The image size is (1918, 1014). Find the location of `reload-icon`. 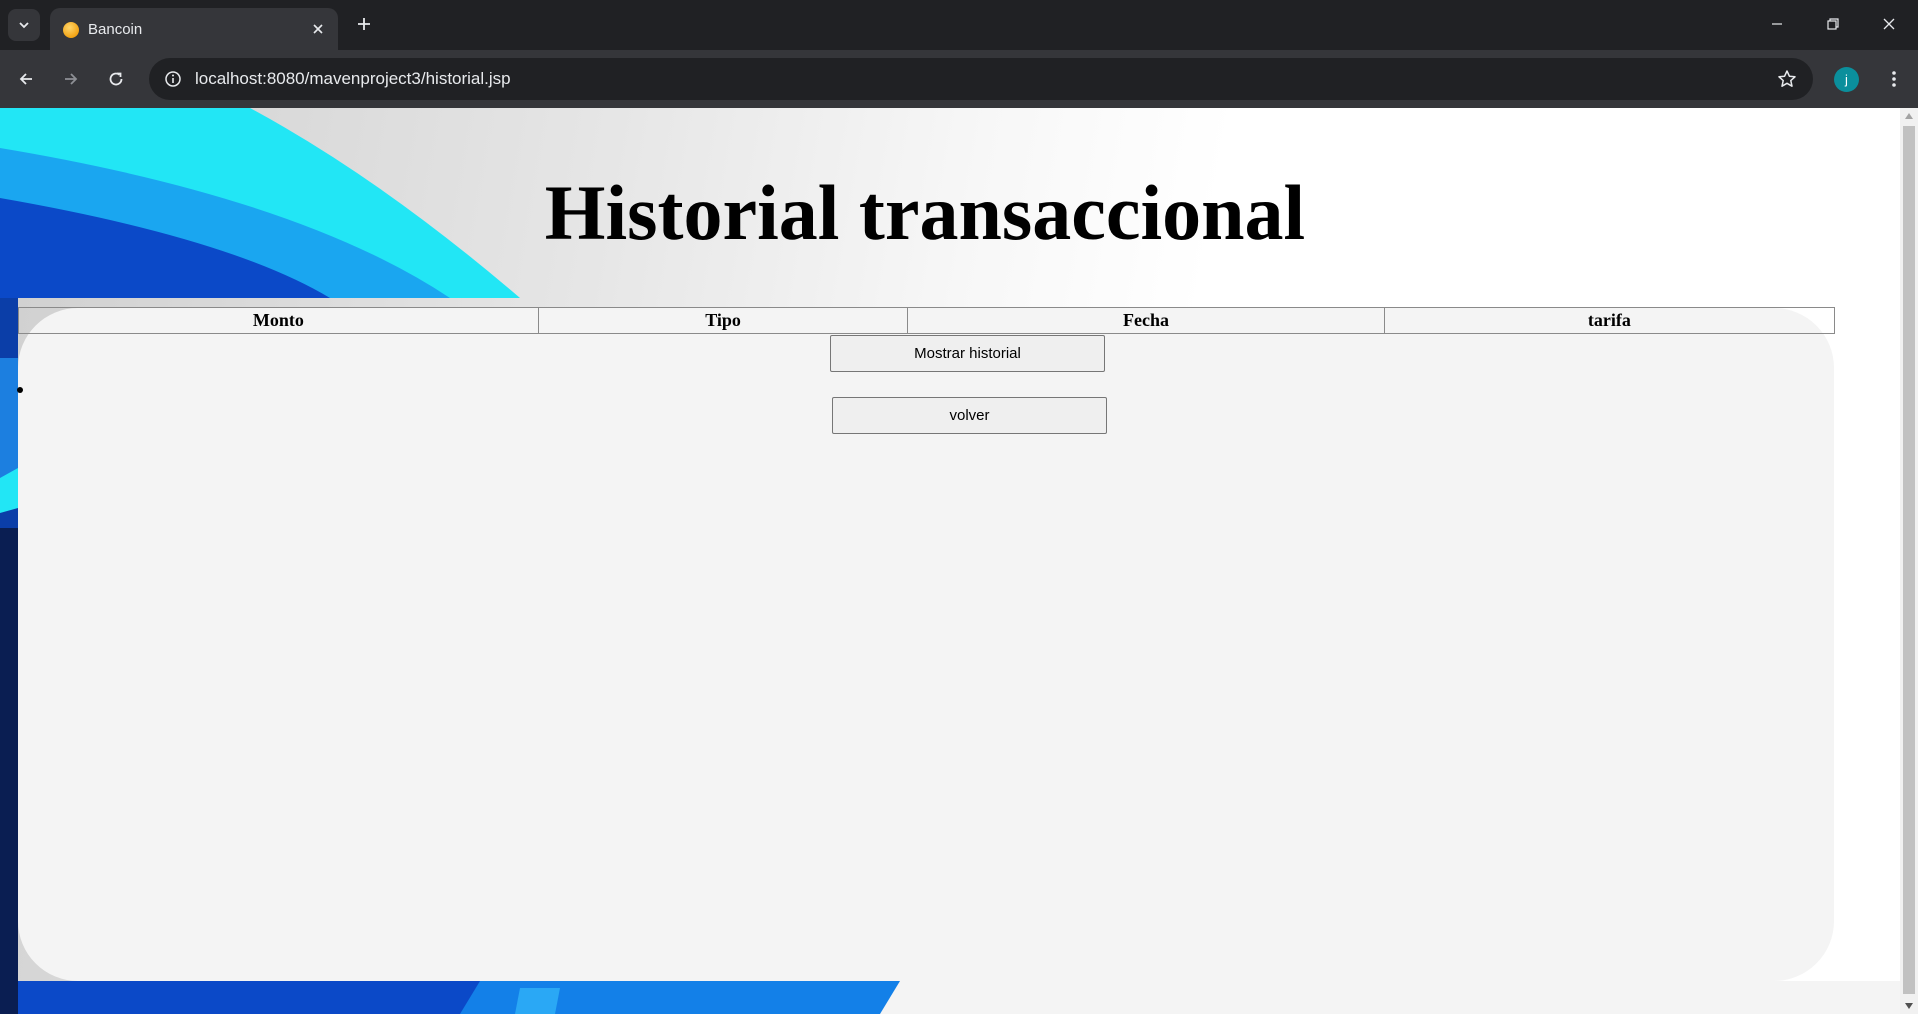

reload-icon is located at coordinates (116, 79).